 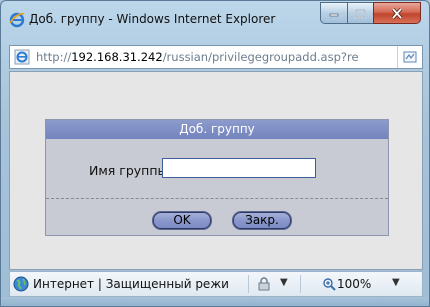 I want to click on close-window-button, so click(x=397, y=13).